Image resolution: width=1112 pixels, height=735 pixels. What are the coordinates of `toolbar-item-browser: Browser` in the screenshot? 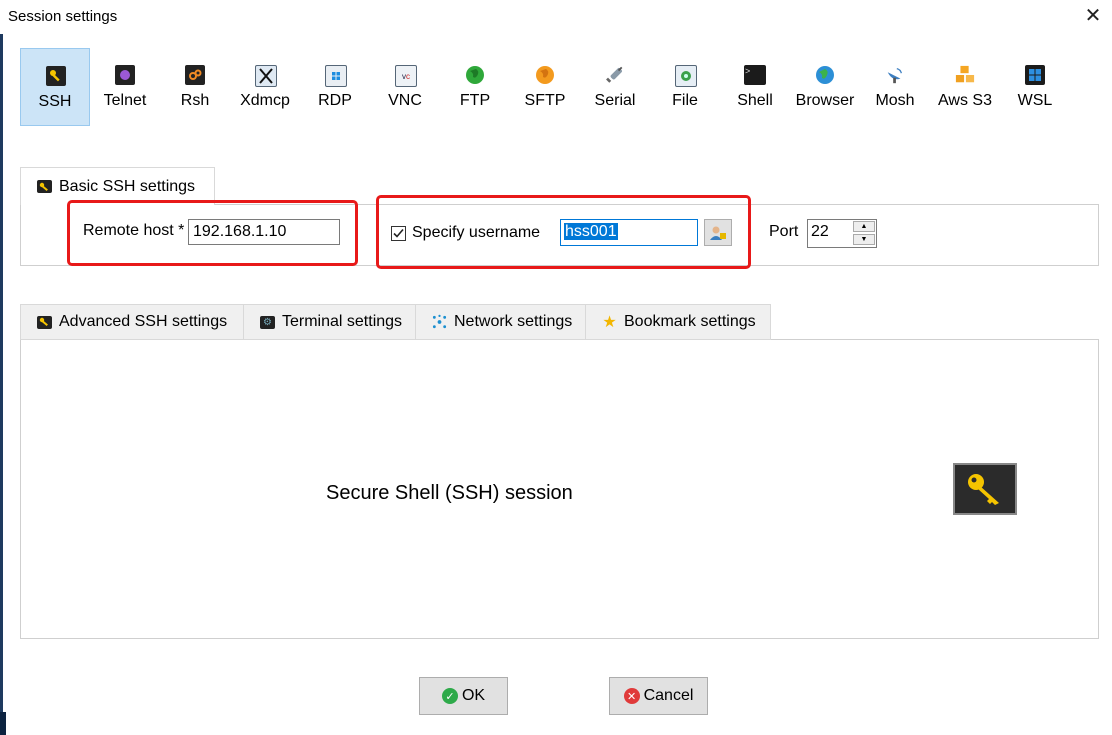 It's located at (825, 87).